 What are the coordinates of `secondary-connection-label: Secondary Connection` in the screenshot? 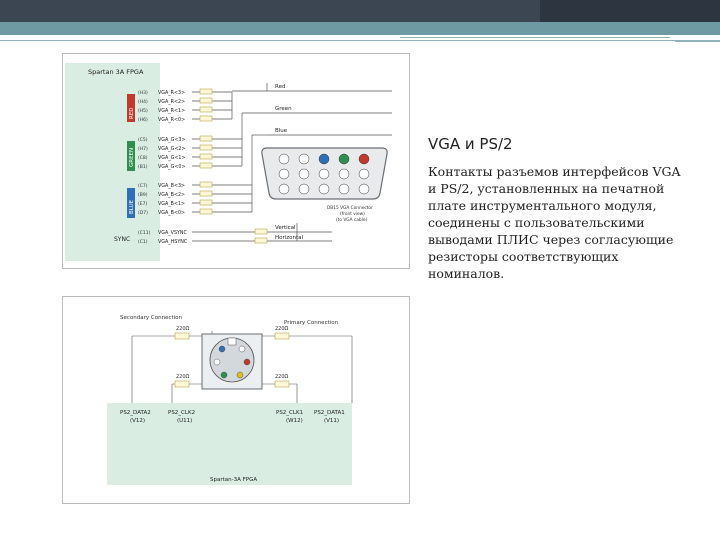 It's located at (151, 318).